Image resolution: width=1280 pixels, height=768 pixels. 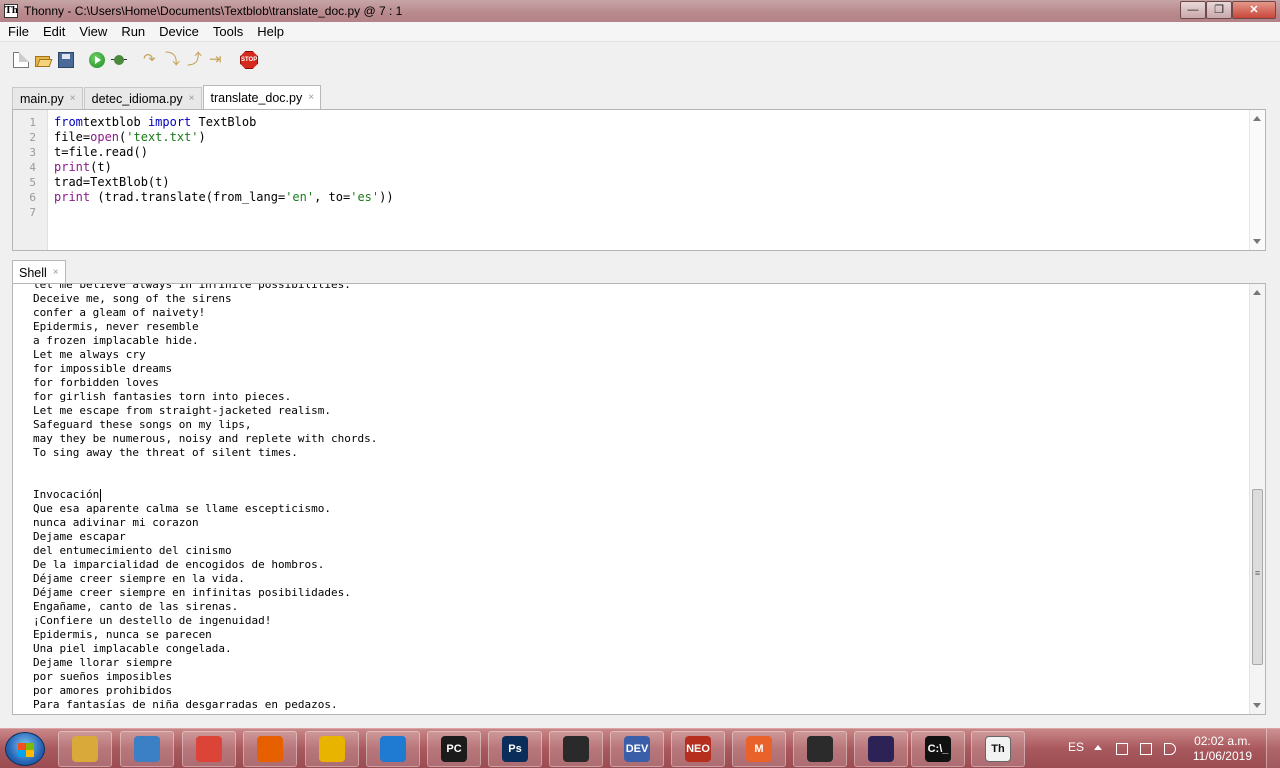 What do you see at coordinates (151, 60) in the screenshot?
I see `step-over-icon: ↷` at bounding box center [151, 60].